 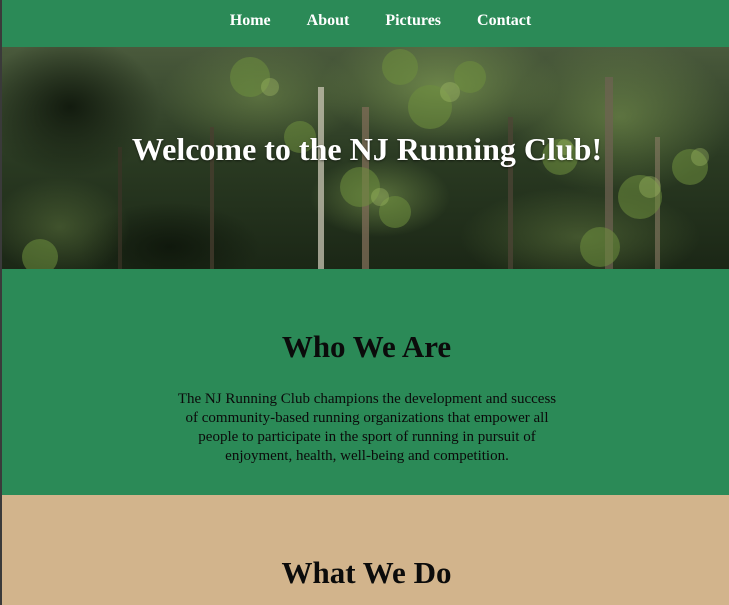 I want to click on nav-item-pictures: Pictures, so click(x=413, y=21).